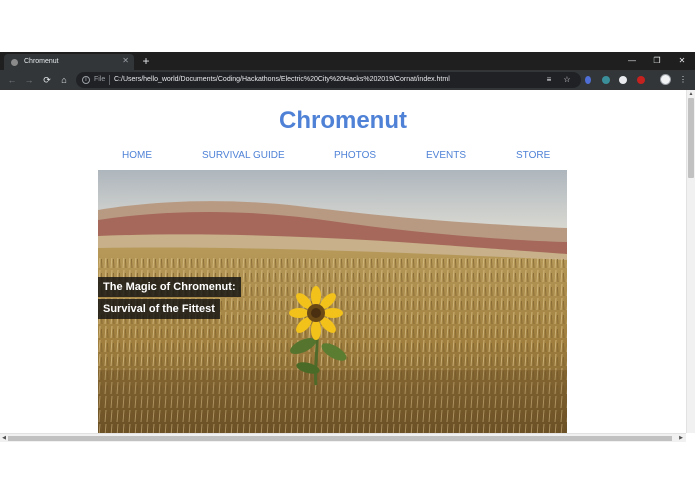 The height and width of the screenshot is (494, 695). I want to click on reading-list-icon: ≡, so click(549, 80).